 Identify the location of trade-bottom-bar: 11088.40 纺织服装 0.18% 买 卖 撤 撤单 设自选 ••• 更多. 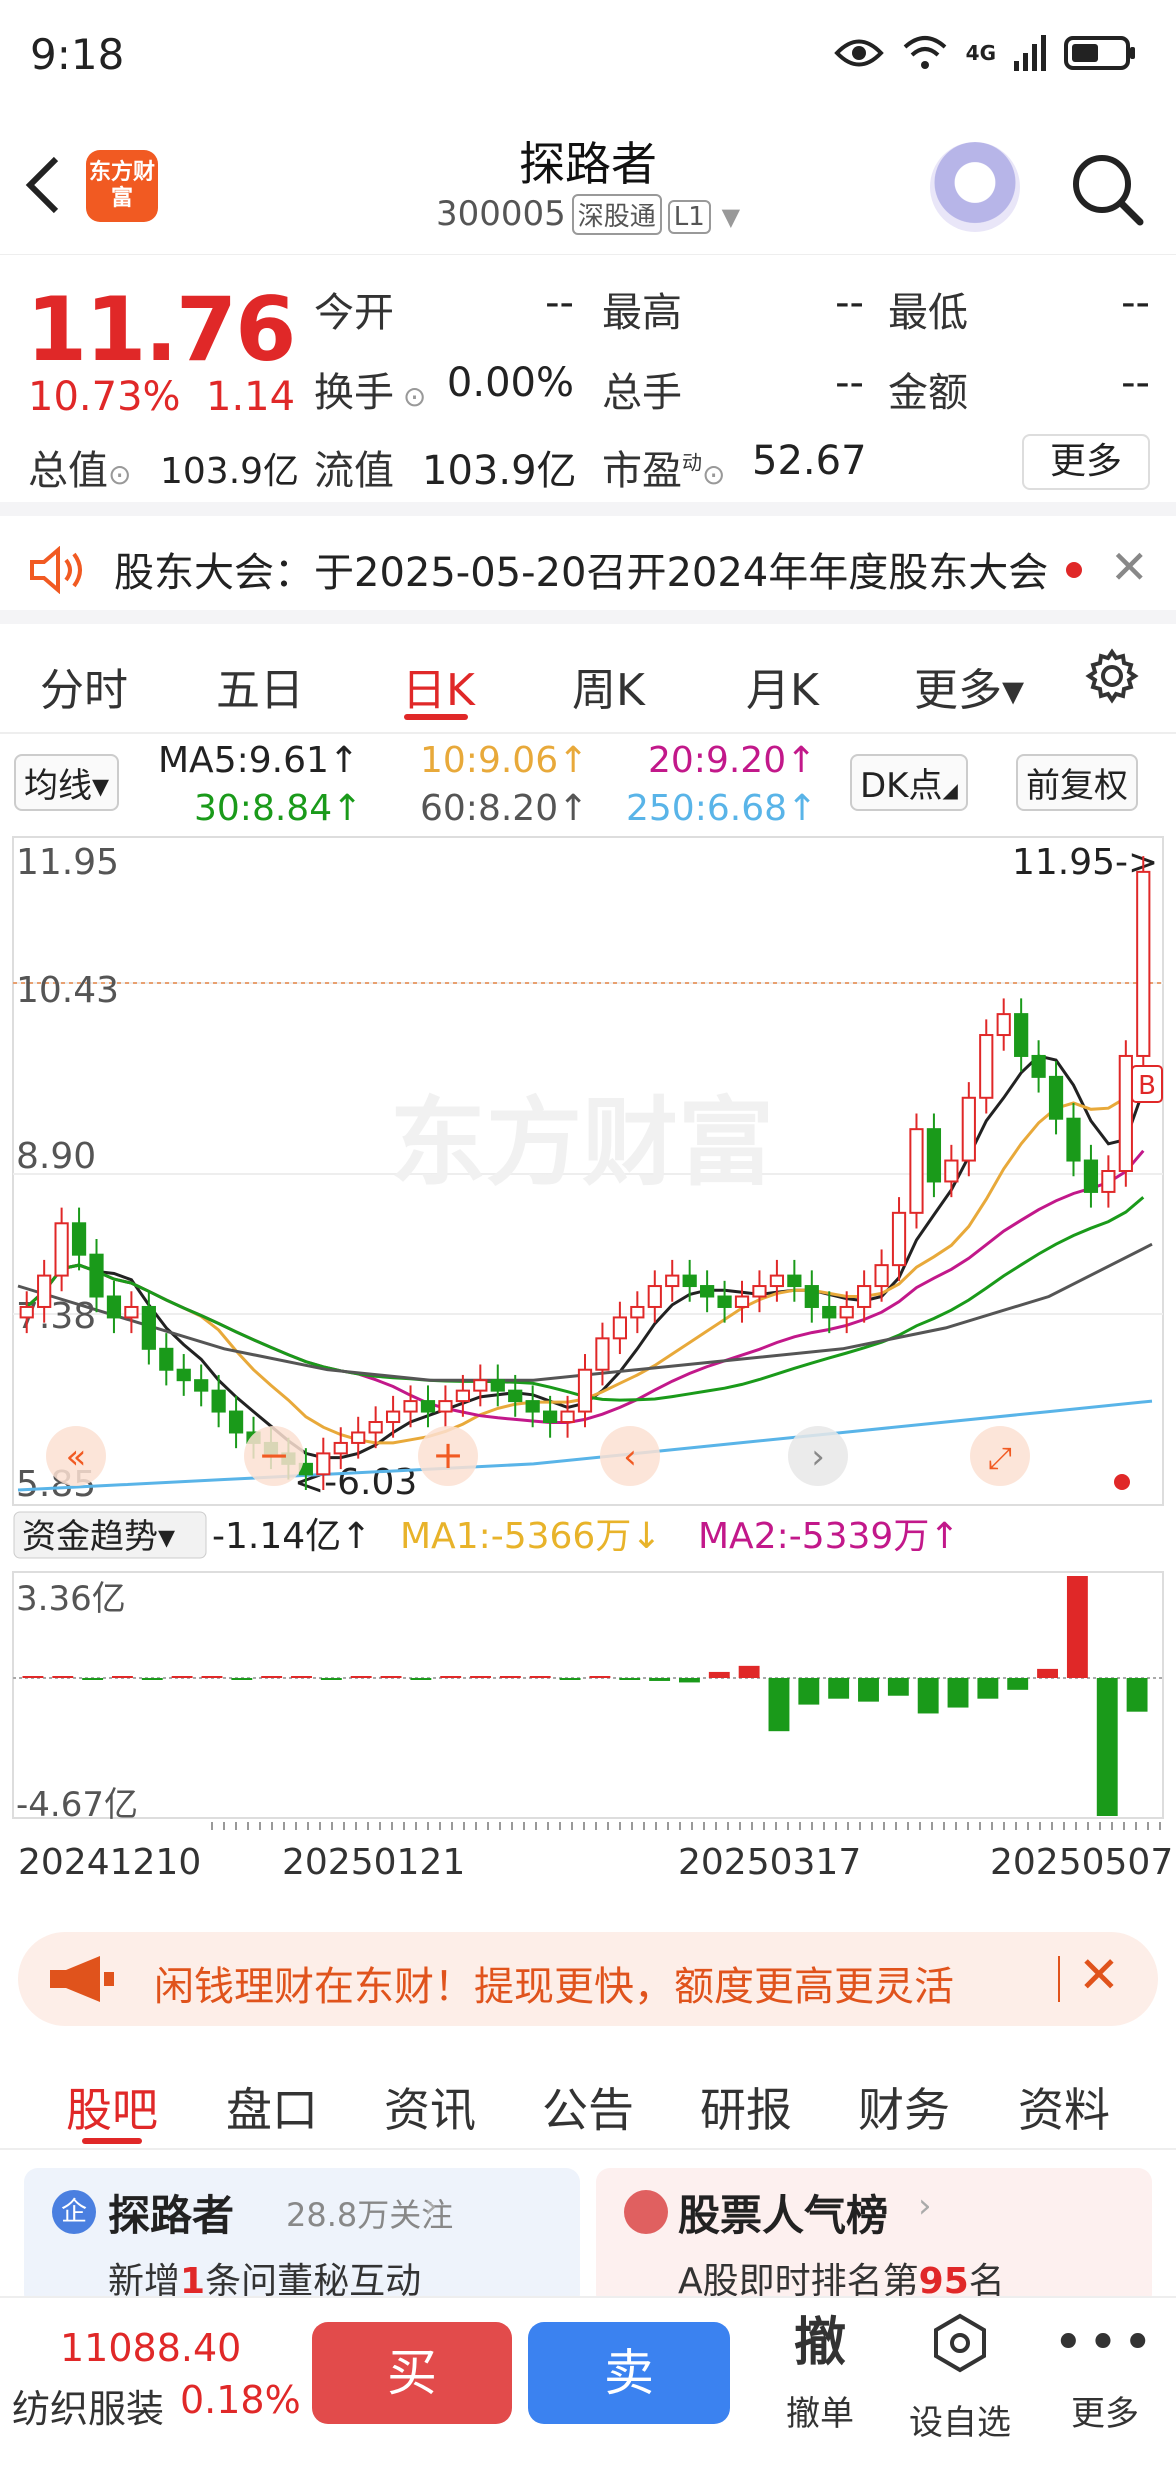
(588, 2388).